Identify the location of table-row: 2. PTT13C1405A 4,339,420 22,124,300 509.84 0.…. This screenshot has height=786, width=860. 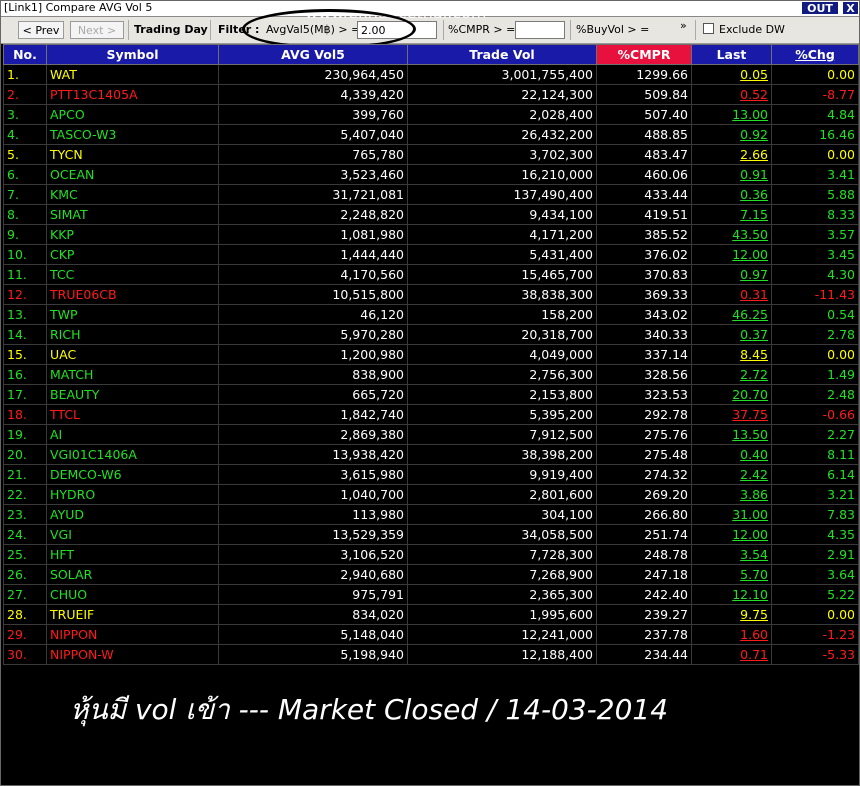
(431, 94).